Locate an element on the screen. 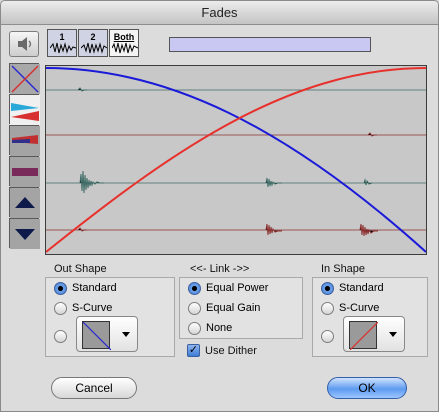 The image size is (439, 412). out-shape-label: Out Shape is located at coordinates (80, 269).